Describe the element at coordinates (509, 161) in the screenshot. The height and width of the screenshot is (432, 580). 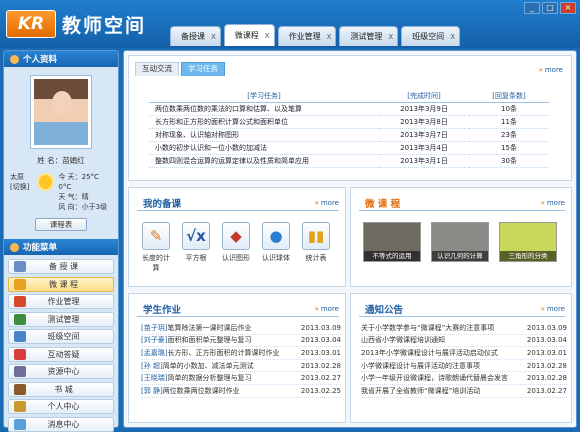
I see `task-reply-count: 30条` at that location.